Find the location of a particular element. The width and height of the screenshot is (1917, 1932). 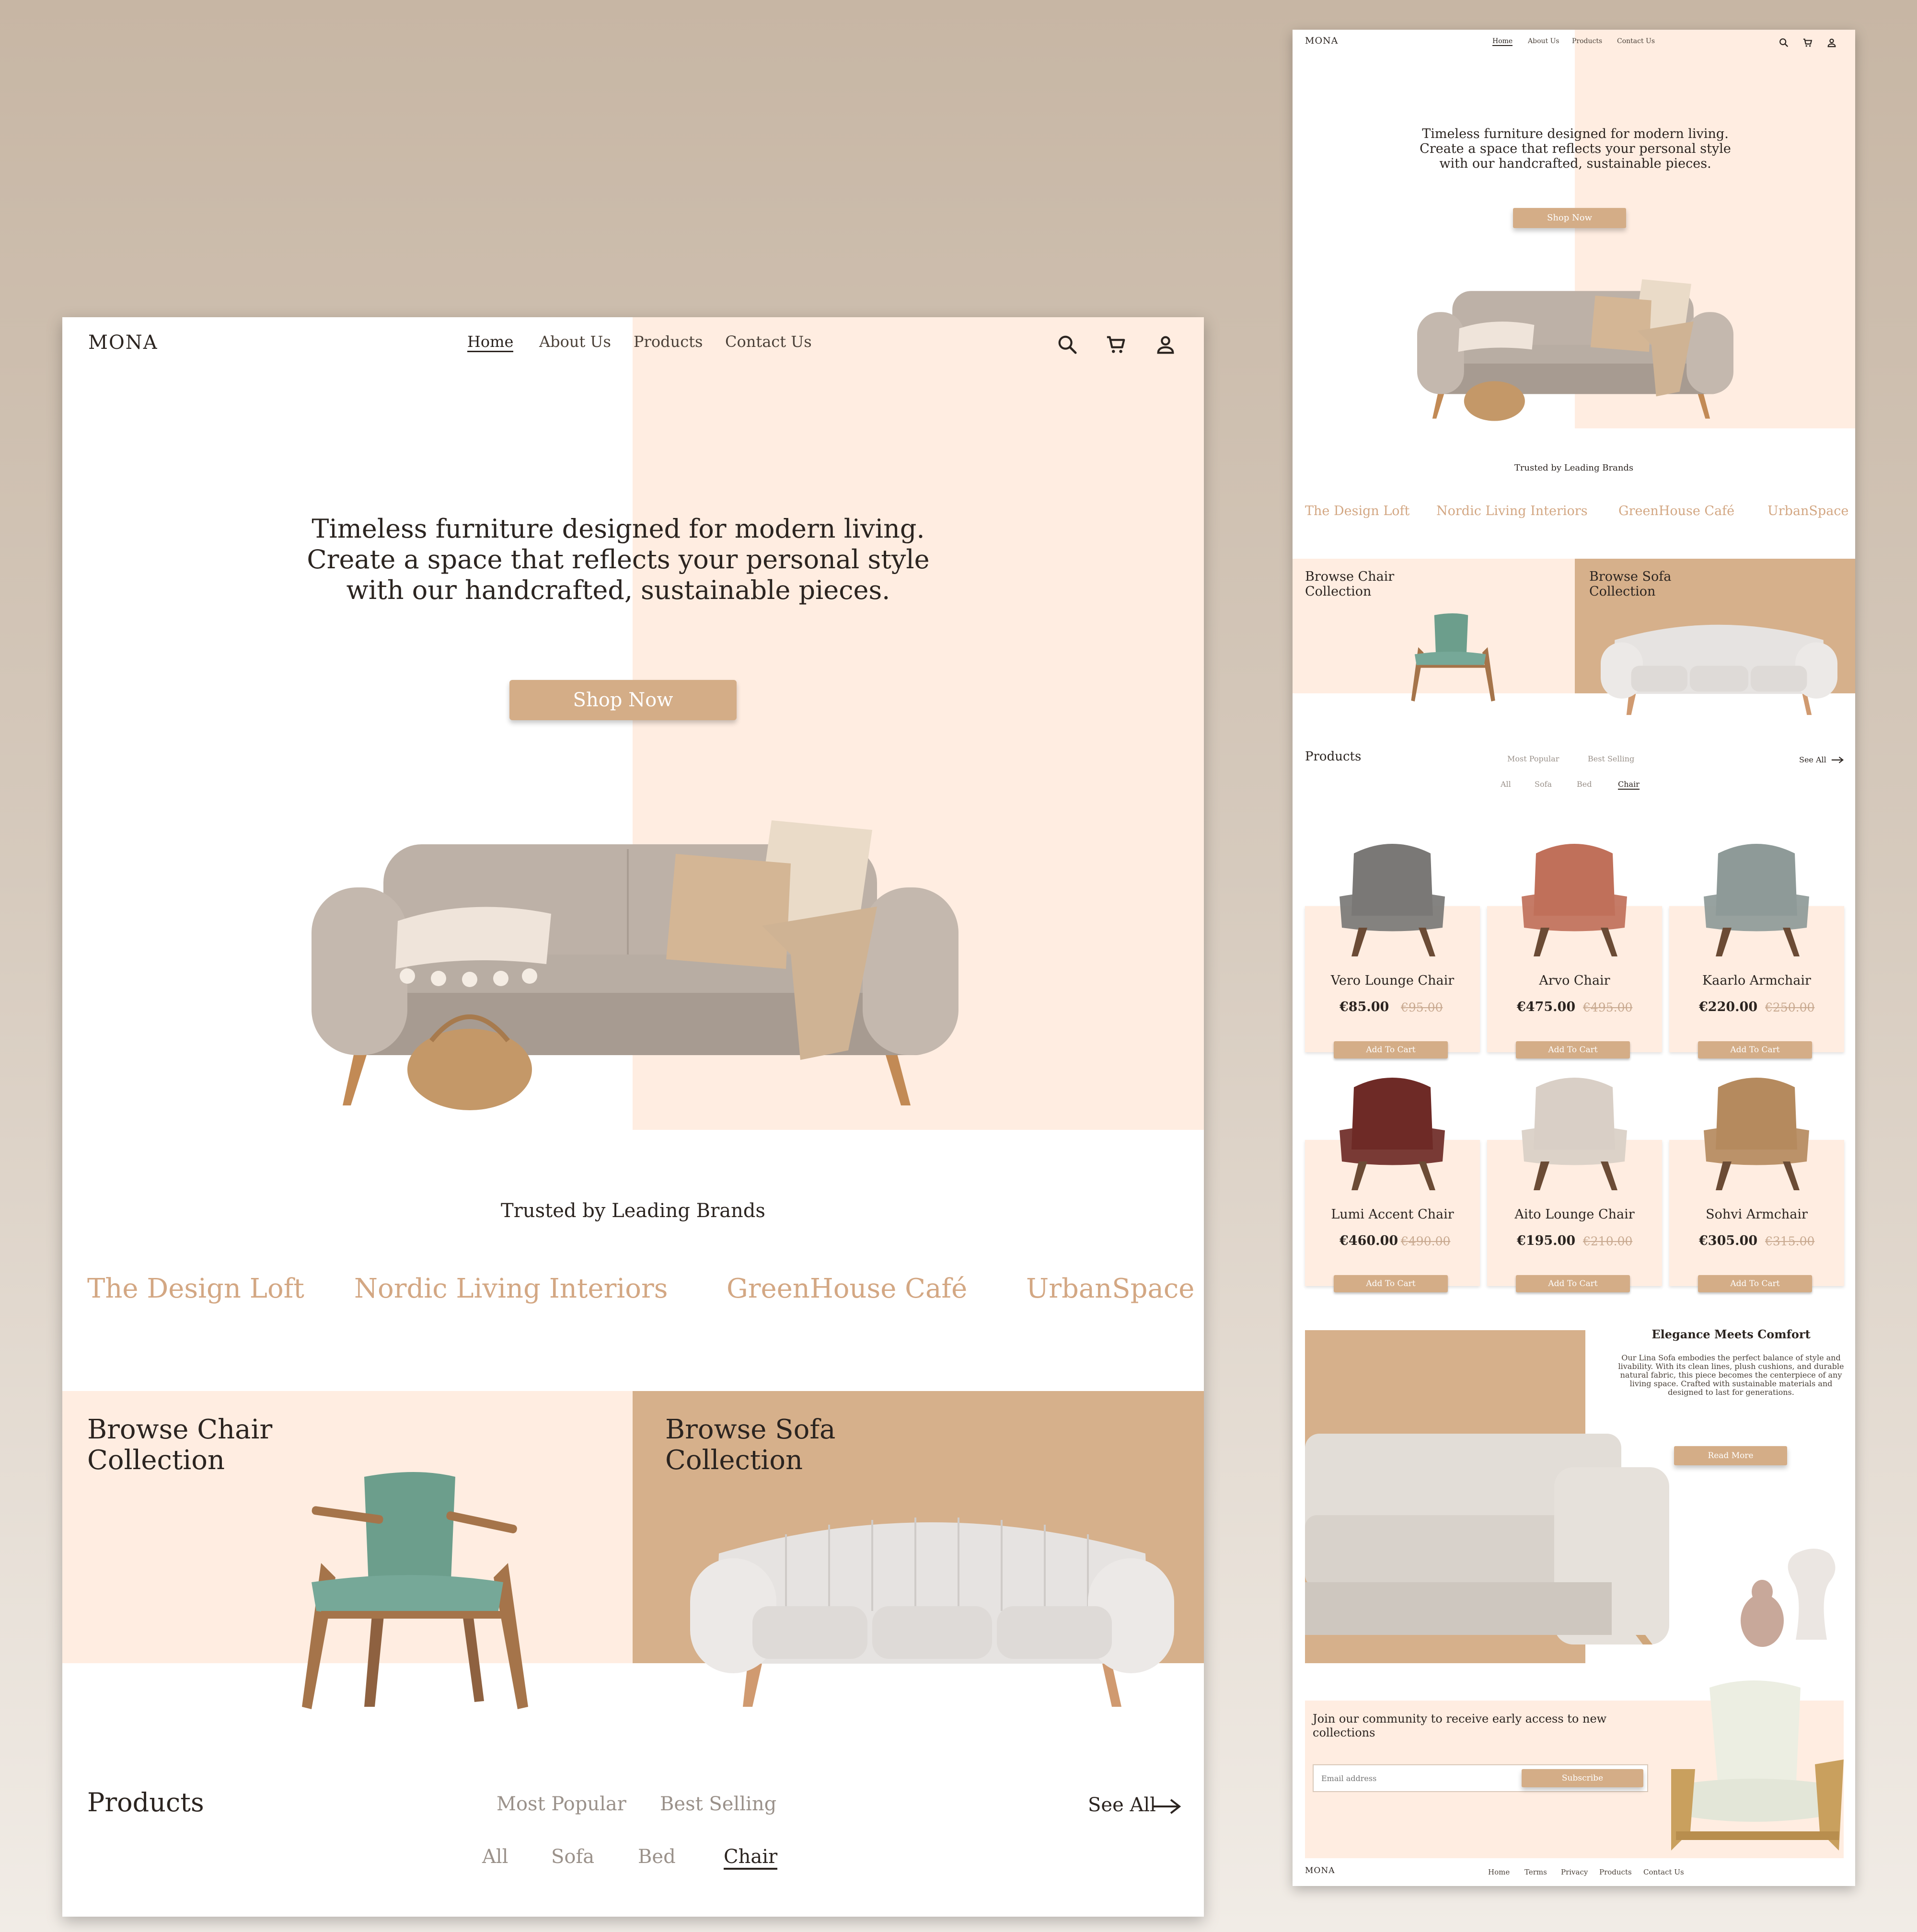

m-user-icon is located at coordinates (1831, 42).